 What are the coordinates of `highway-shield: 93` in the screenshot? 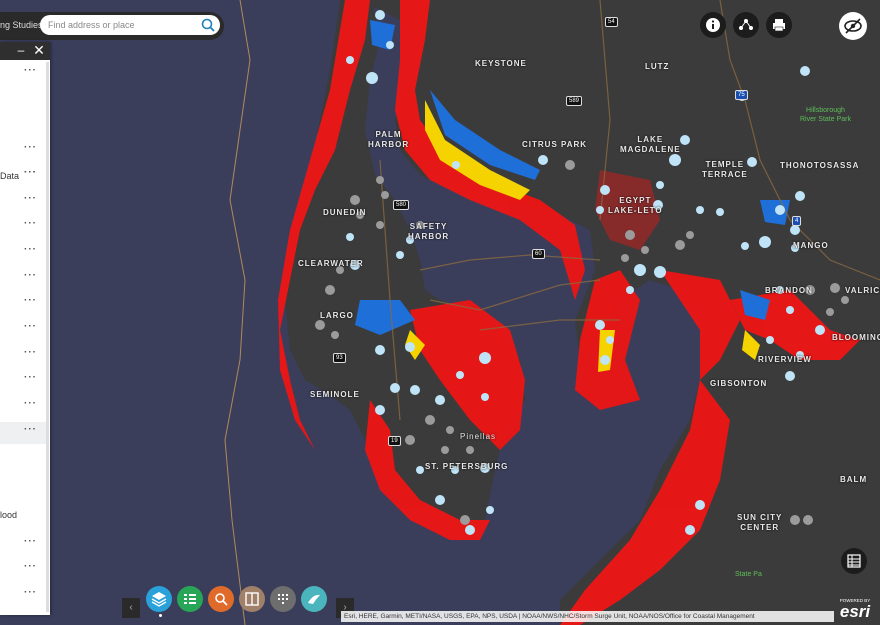 It's located at (339, 358).